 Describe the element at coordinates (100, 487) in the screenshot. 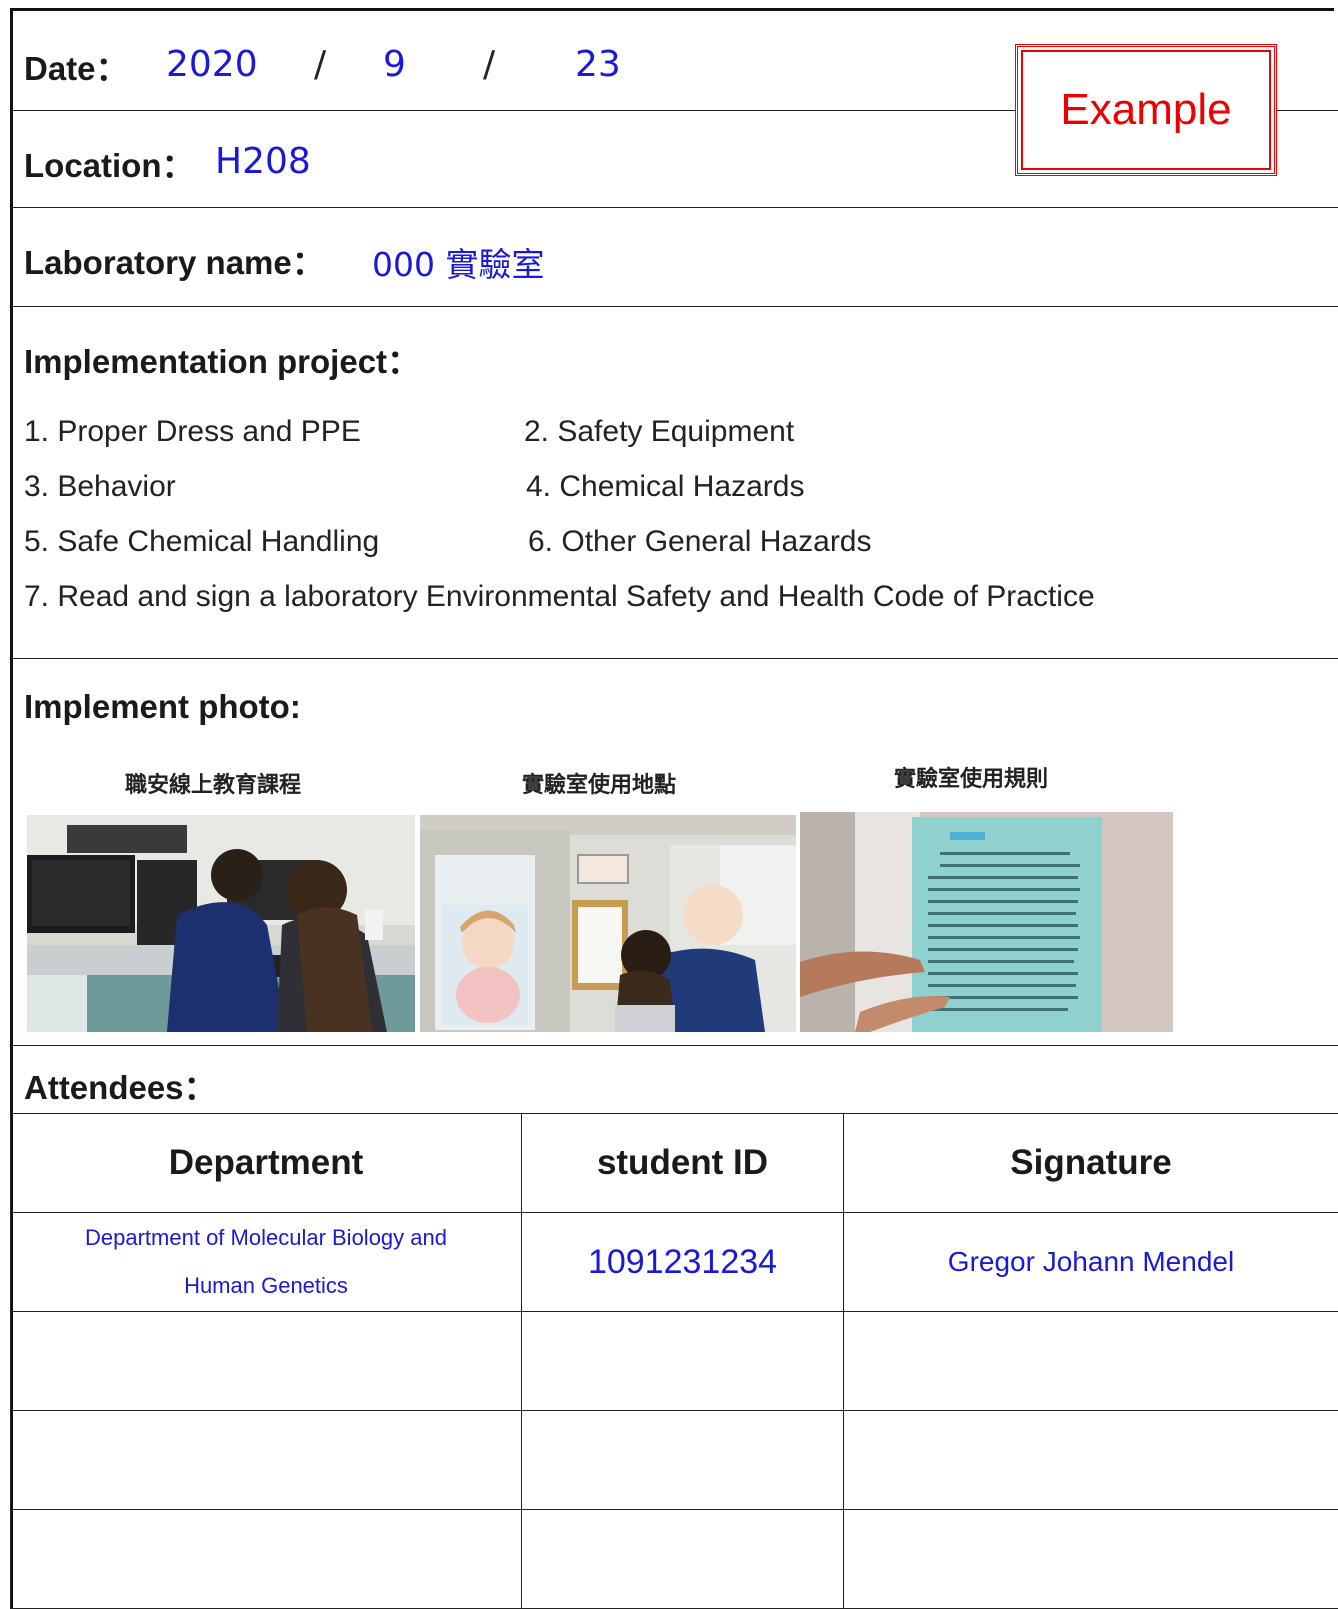

I see `project-item: 3. Behavior` at that location.